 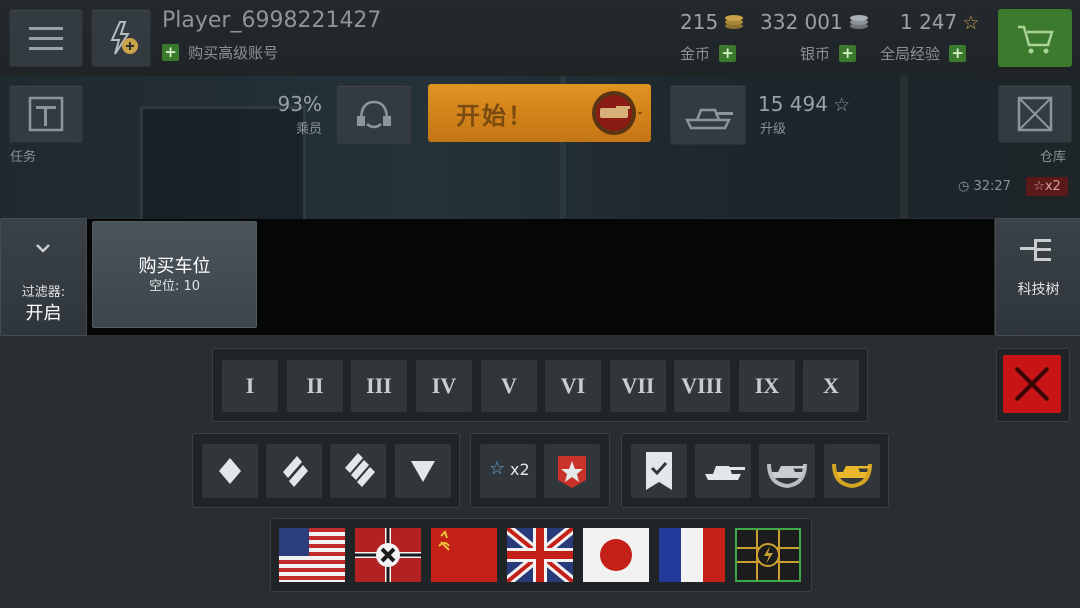 I want to click on favorite-filter, so click(x=659, y=471).